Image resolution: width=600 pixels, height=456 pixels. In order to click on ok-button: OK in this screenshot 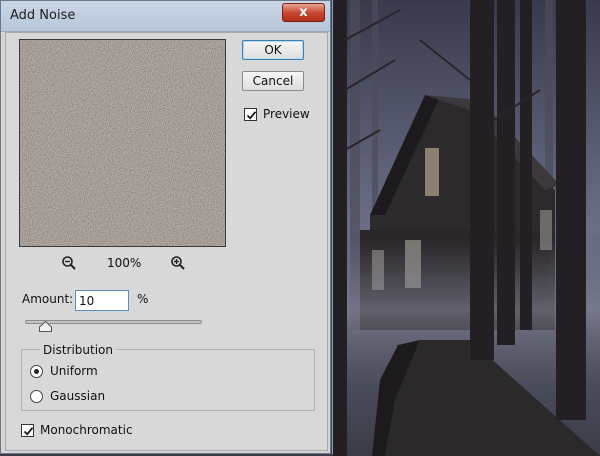, I will do `click(273, 50)`.